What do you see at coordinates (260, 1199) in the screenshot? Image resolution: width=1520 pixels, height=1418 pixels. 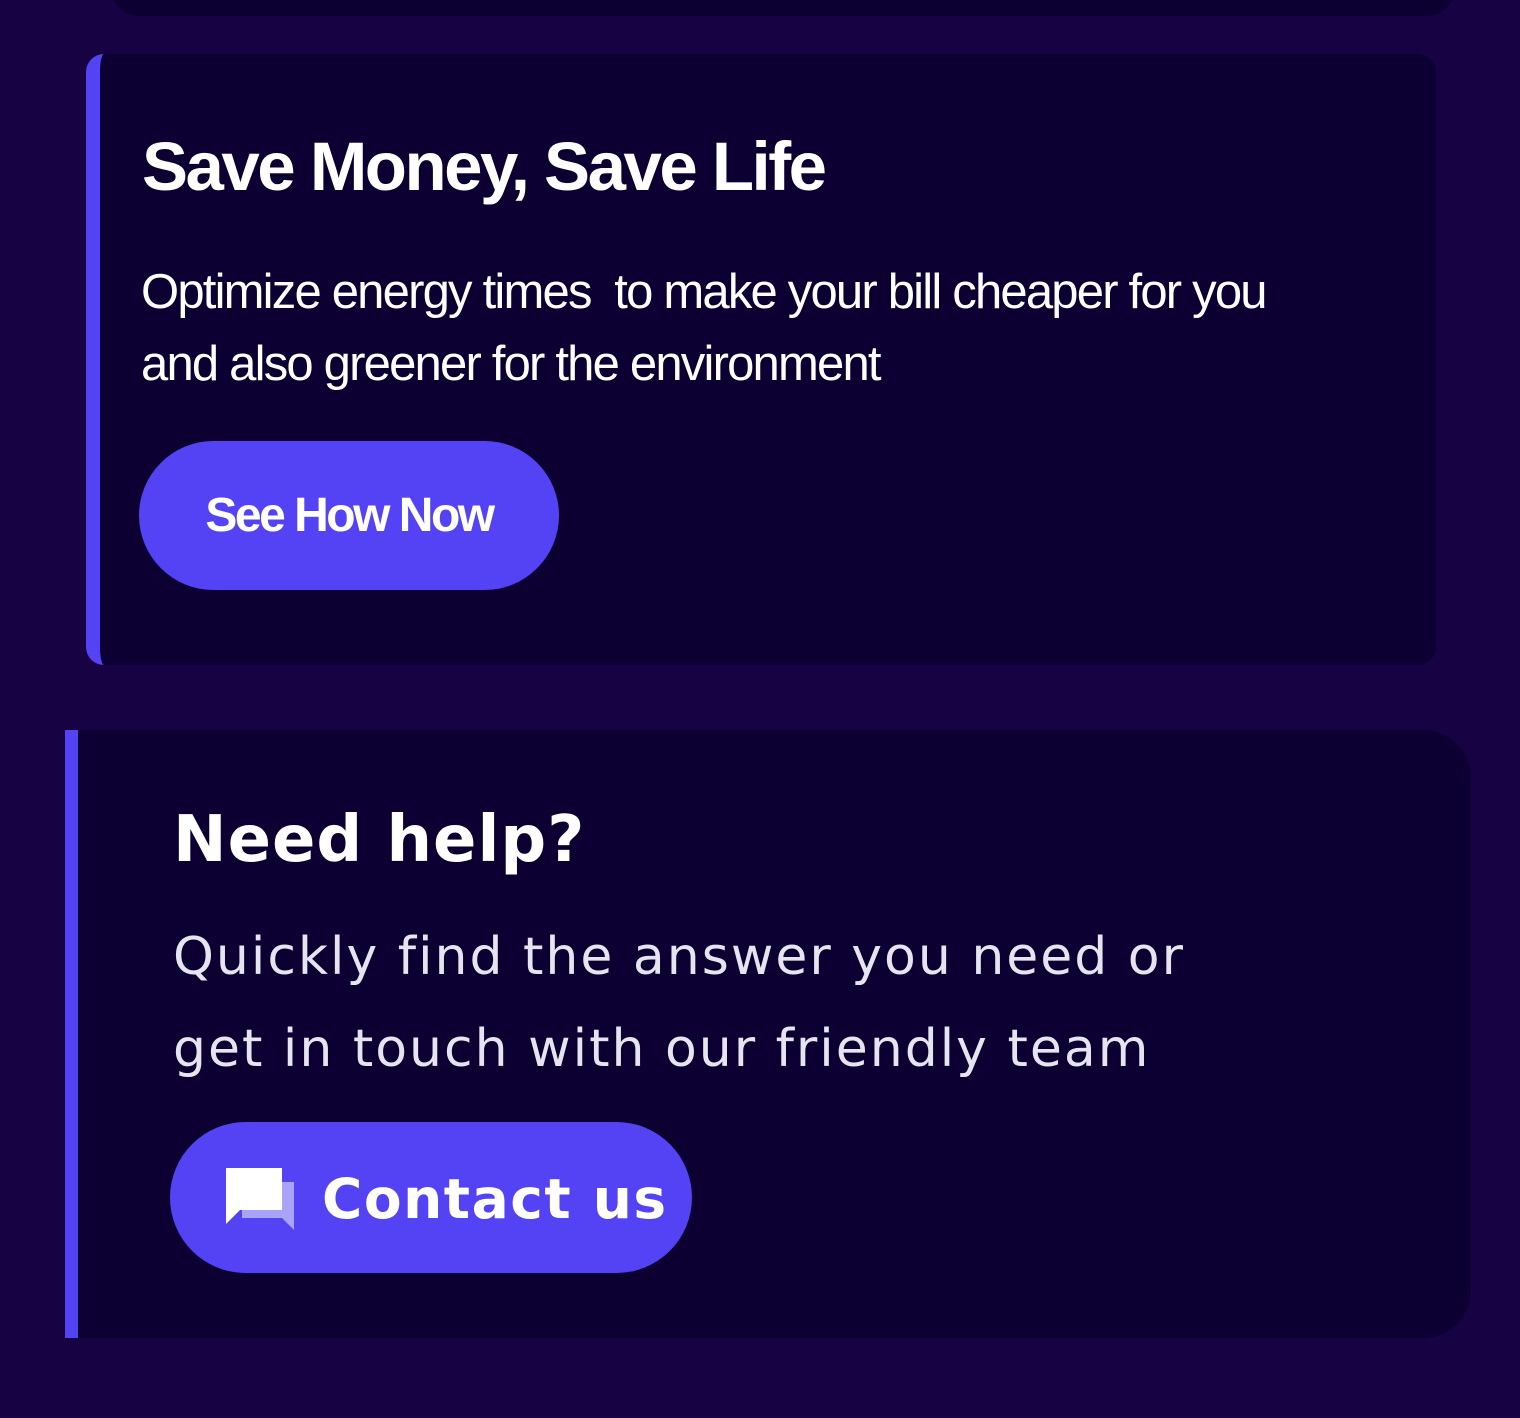 I see `chat-icon` at bounding box center [260, 1199].